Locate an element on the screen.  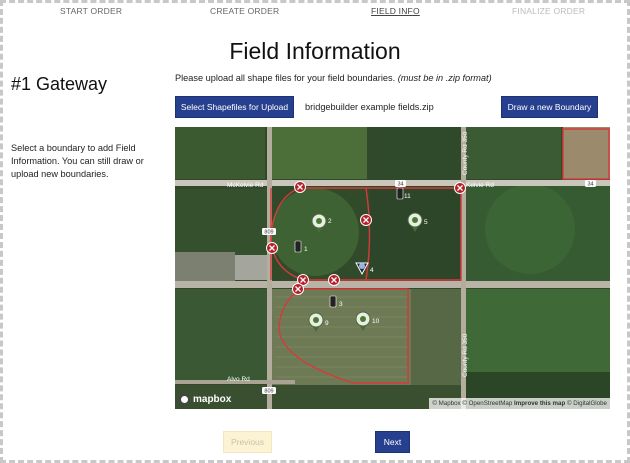
svg-text: 1 is located at coordinates (306, 249).